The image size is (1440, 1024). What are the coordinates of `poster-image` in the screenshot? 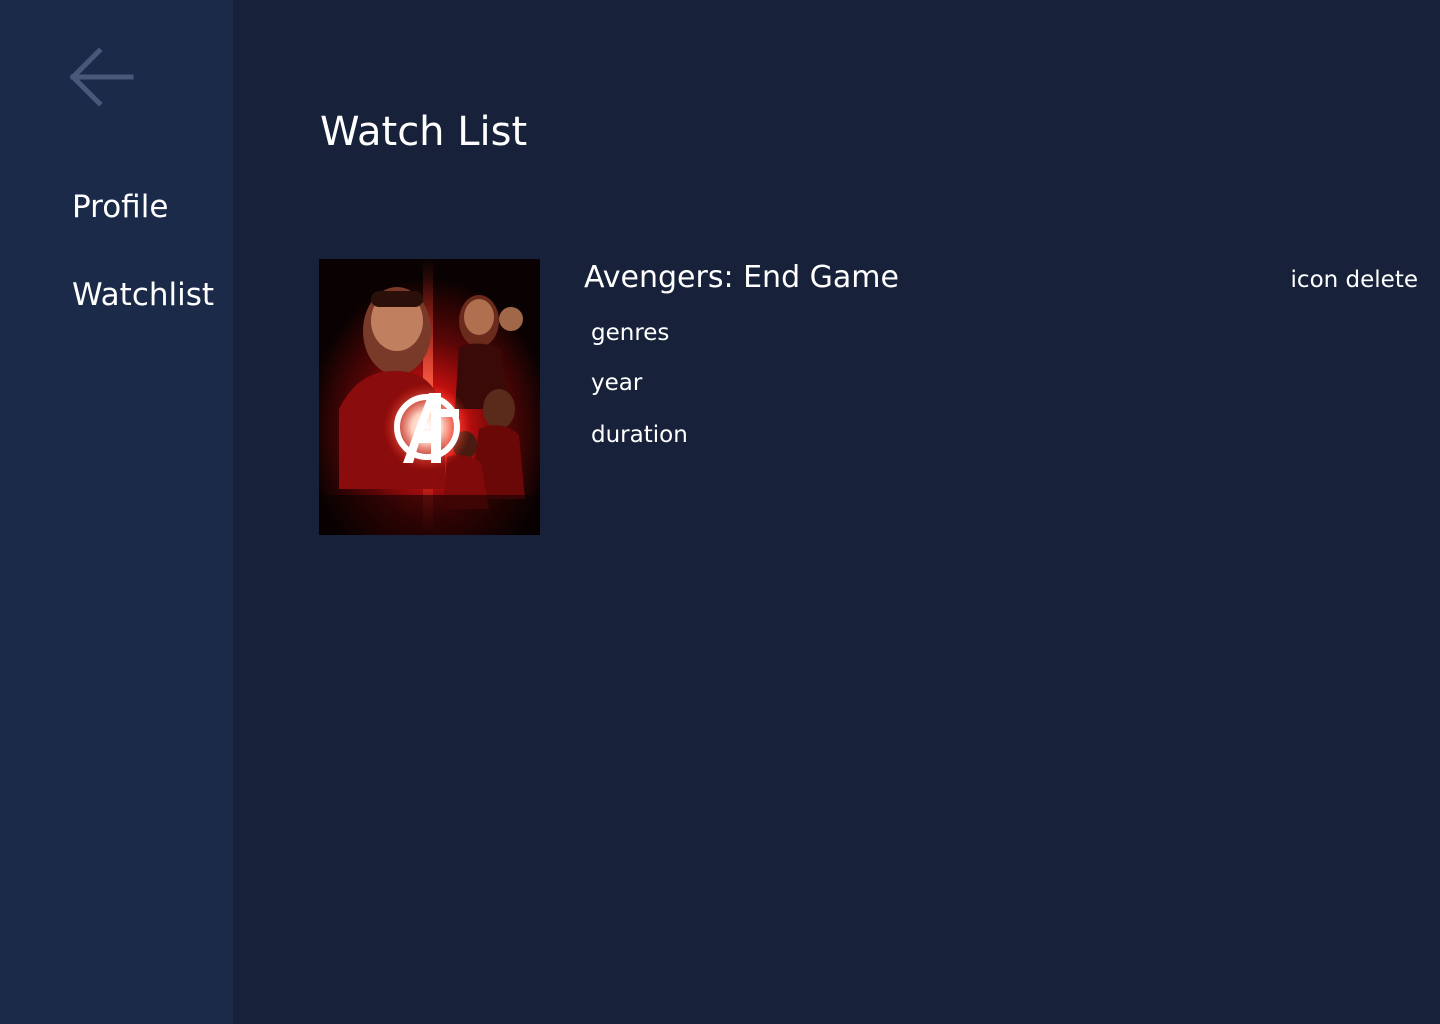 It's located at (429, 397).